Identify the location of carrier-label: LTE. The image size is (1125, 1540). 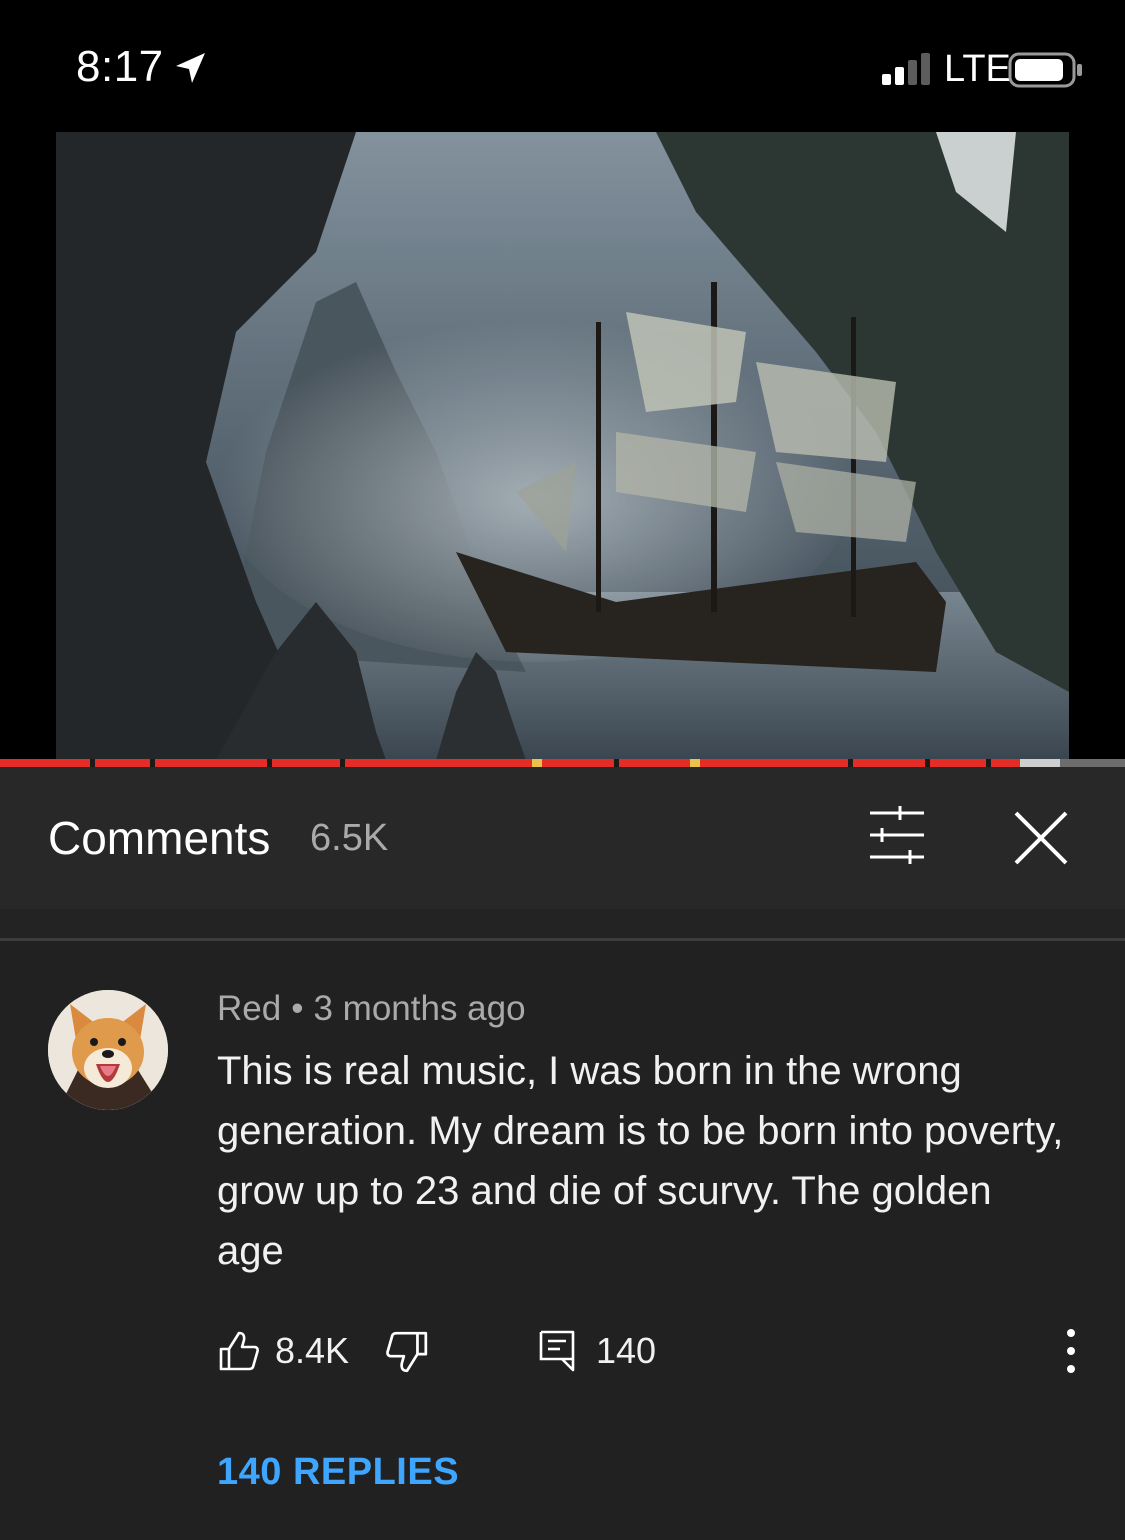
(977, 69).